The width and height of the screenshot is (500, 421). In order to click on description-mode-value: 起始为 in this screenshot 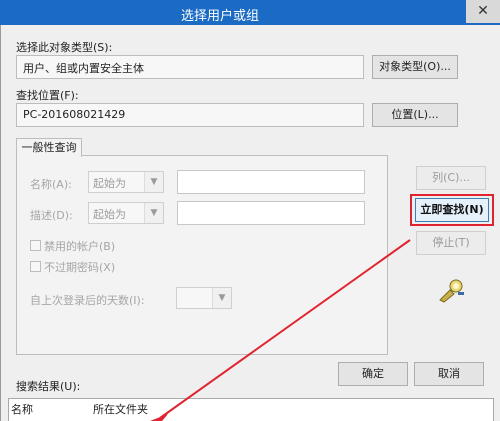, I will do `click(109, 214)`.